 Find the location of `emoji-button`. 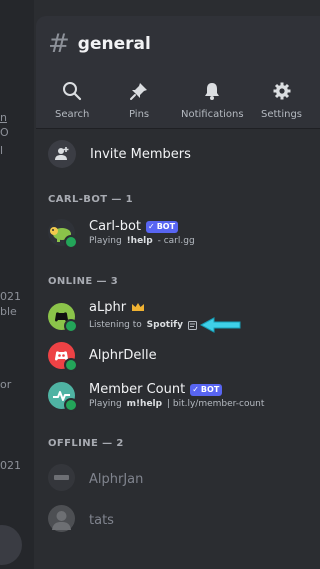

emoji-button is located at coordinates (11, 545).